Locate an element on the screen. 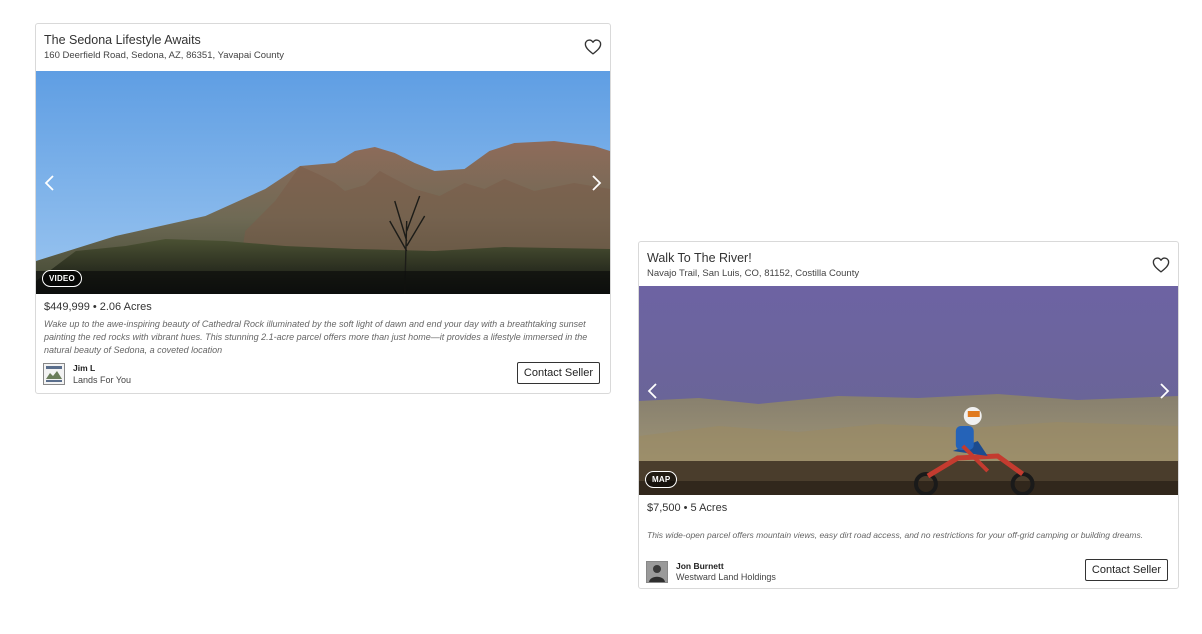 This screenshot has height=634, width=1202. price: $449,999 is located at coordinates (67, 307).